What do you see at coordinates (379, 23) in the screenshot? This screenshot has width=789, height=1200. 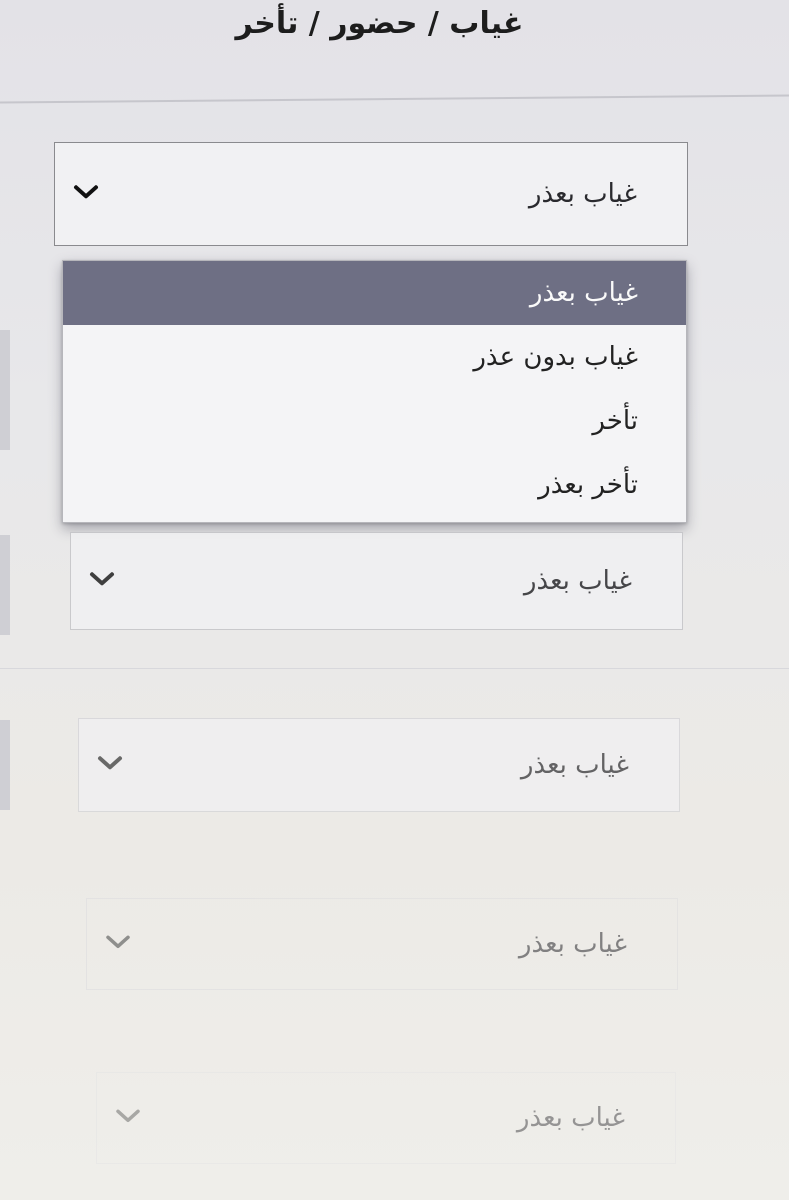 I see `page-title: غياب / حضور / تأخر` at bounding box center [379, 23].